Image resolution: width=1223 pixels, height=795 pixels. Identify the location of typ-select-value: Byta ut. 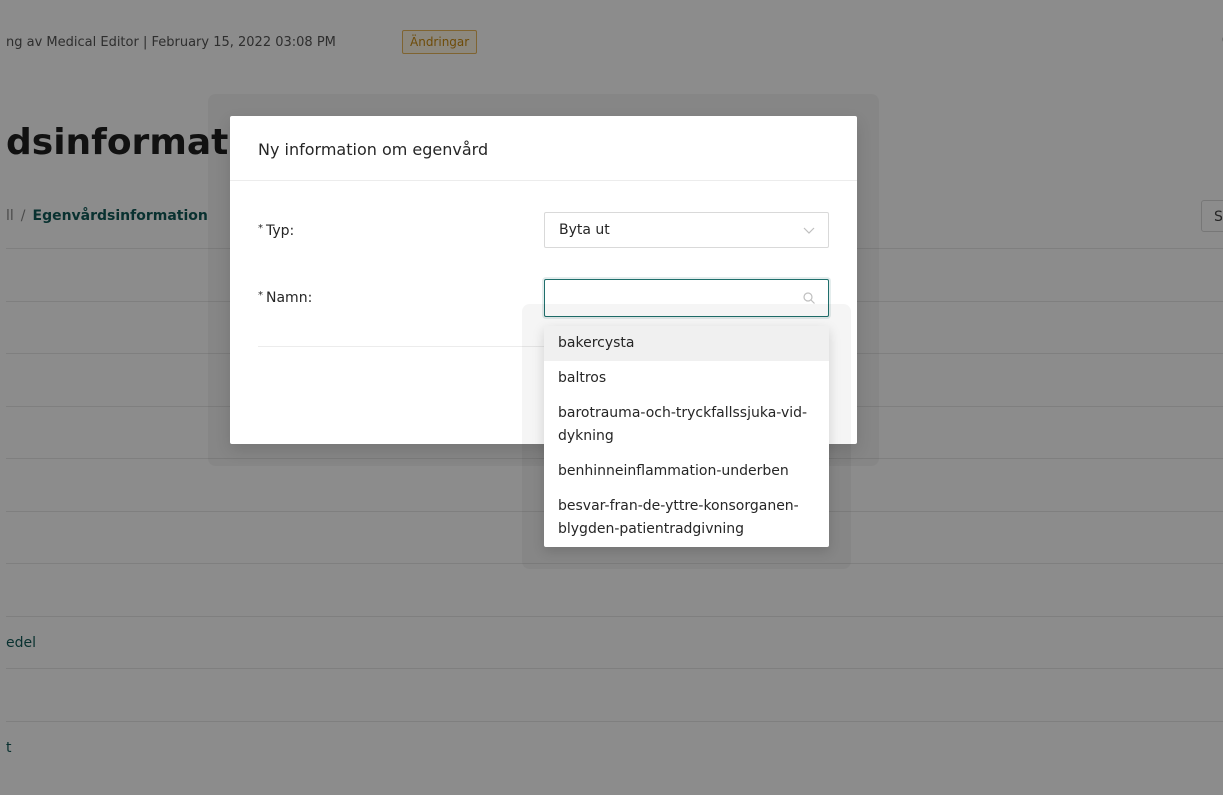
(584, 230).